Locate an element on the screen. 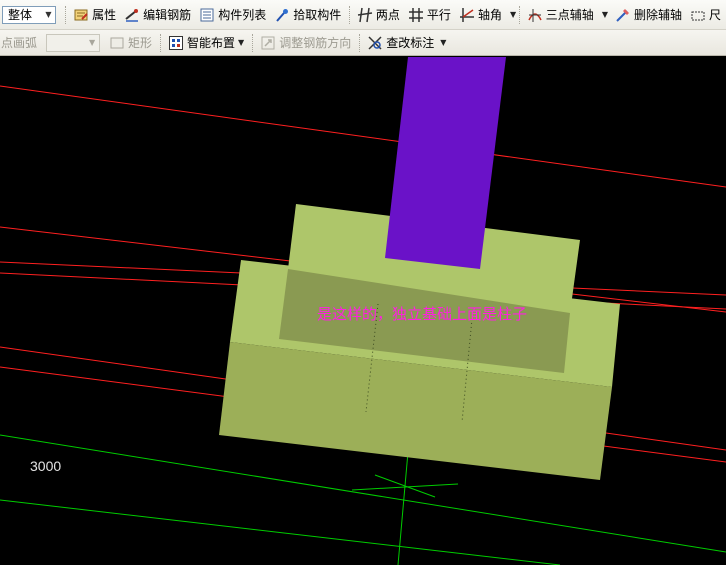 The width and height of the screenshot is (726, 565). component-list-label: 构件列表 is located at coordinates (242, 15).